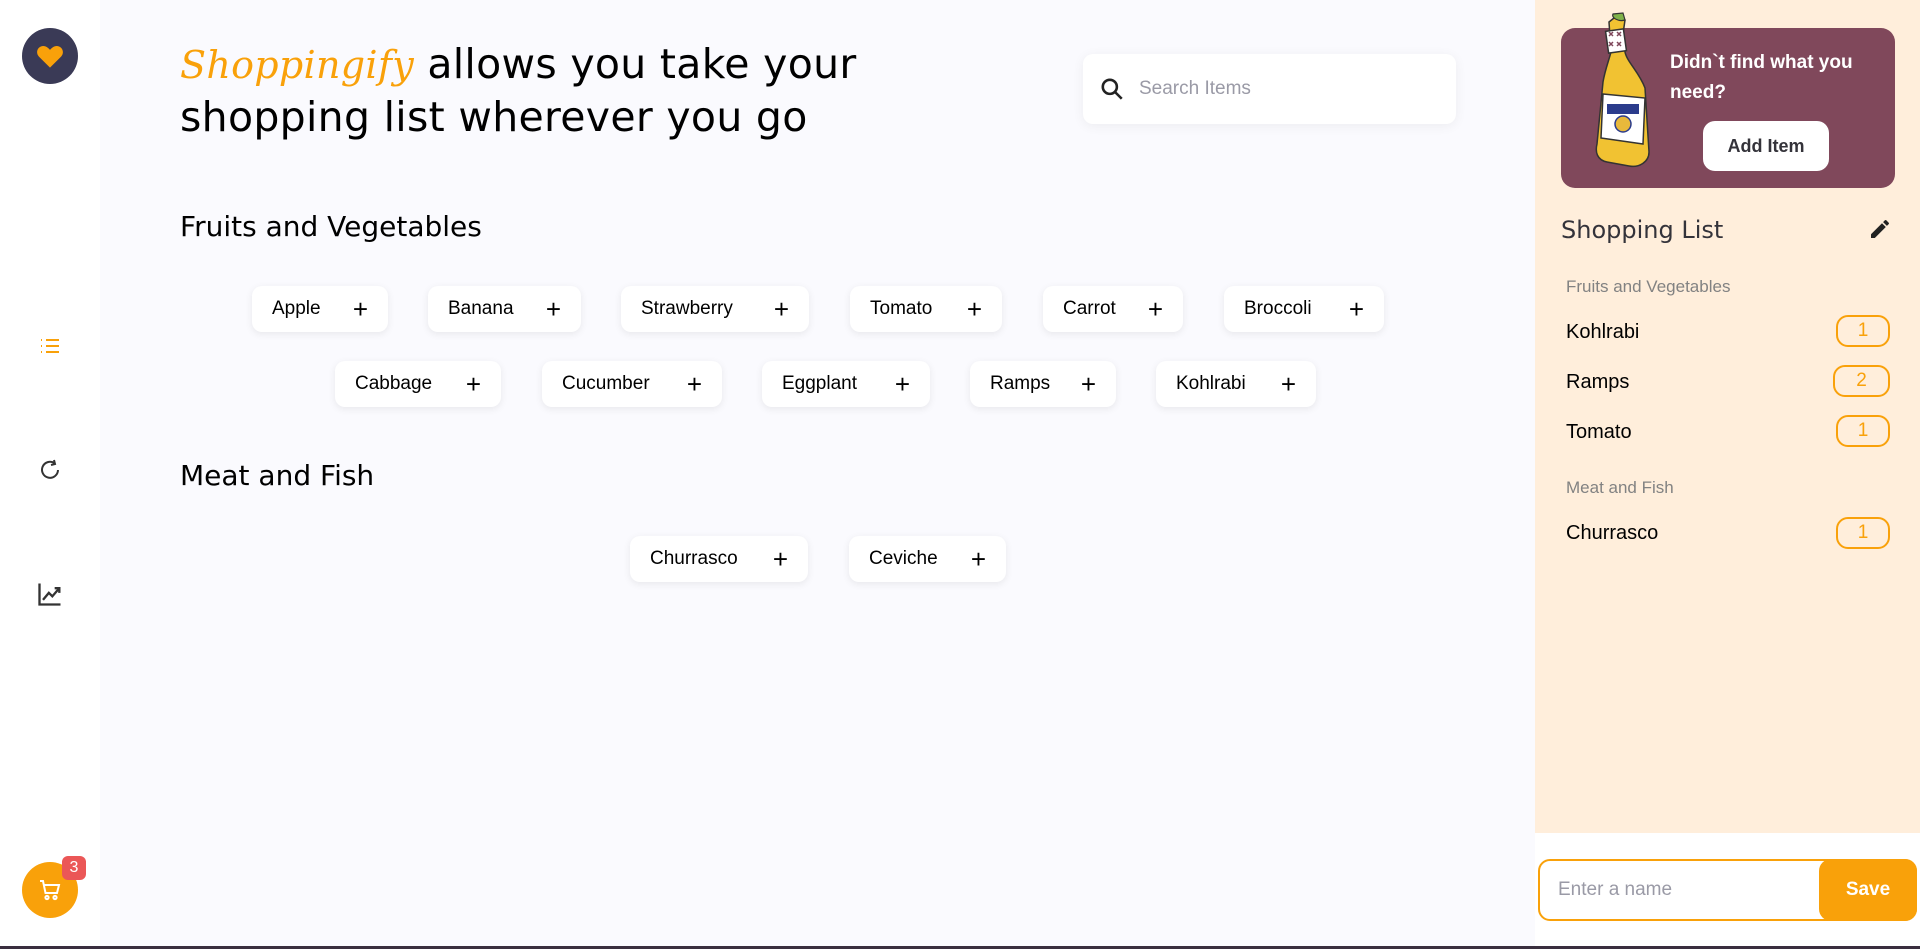 This screenshot has height=949, width=1920. Describe the element at coordinates (1761, 77) in the screenshot. I see `promo-text: Didn`t find what you need?` at that location.